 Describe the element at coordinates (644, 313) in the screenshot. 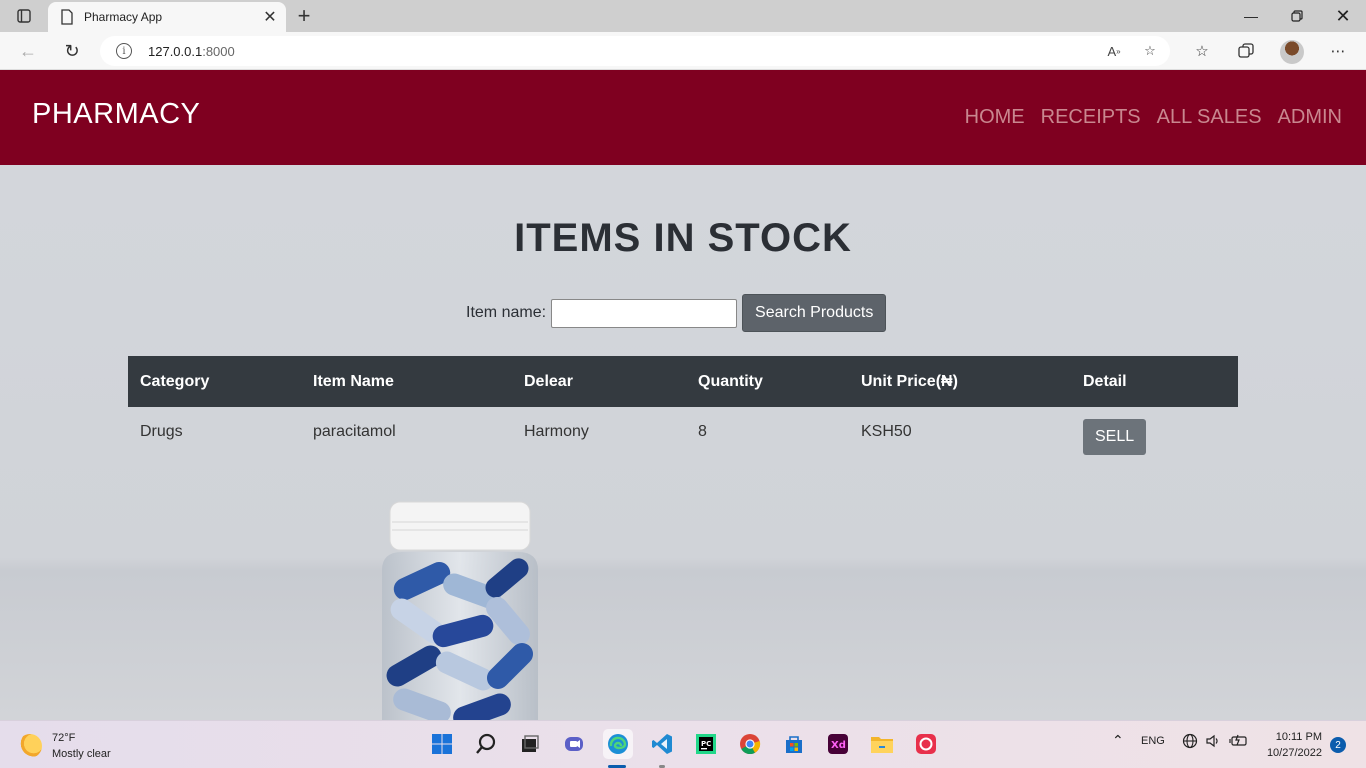

I see `item-name-input` at that location.